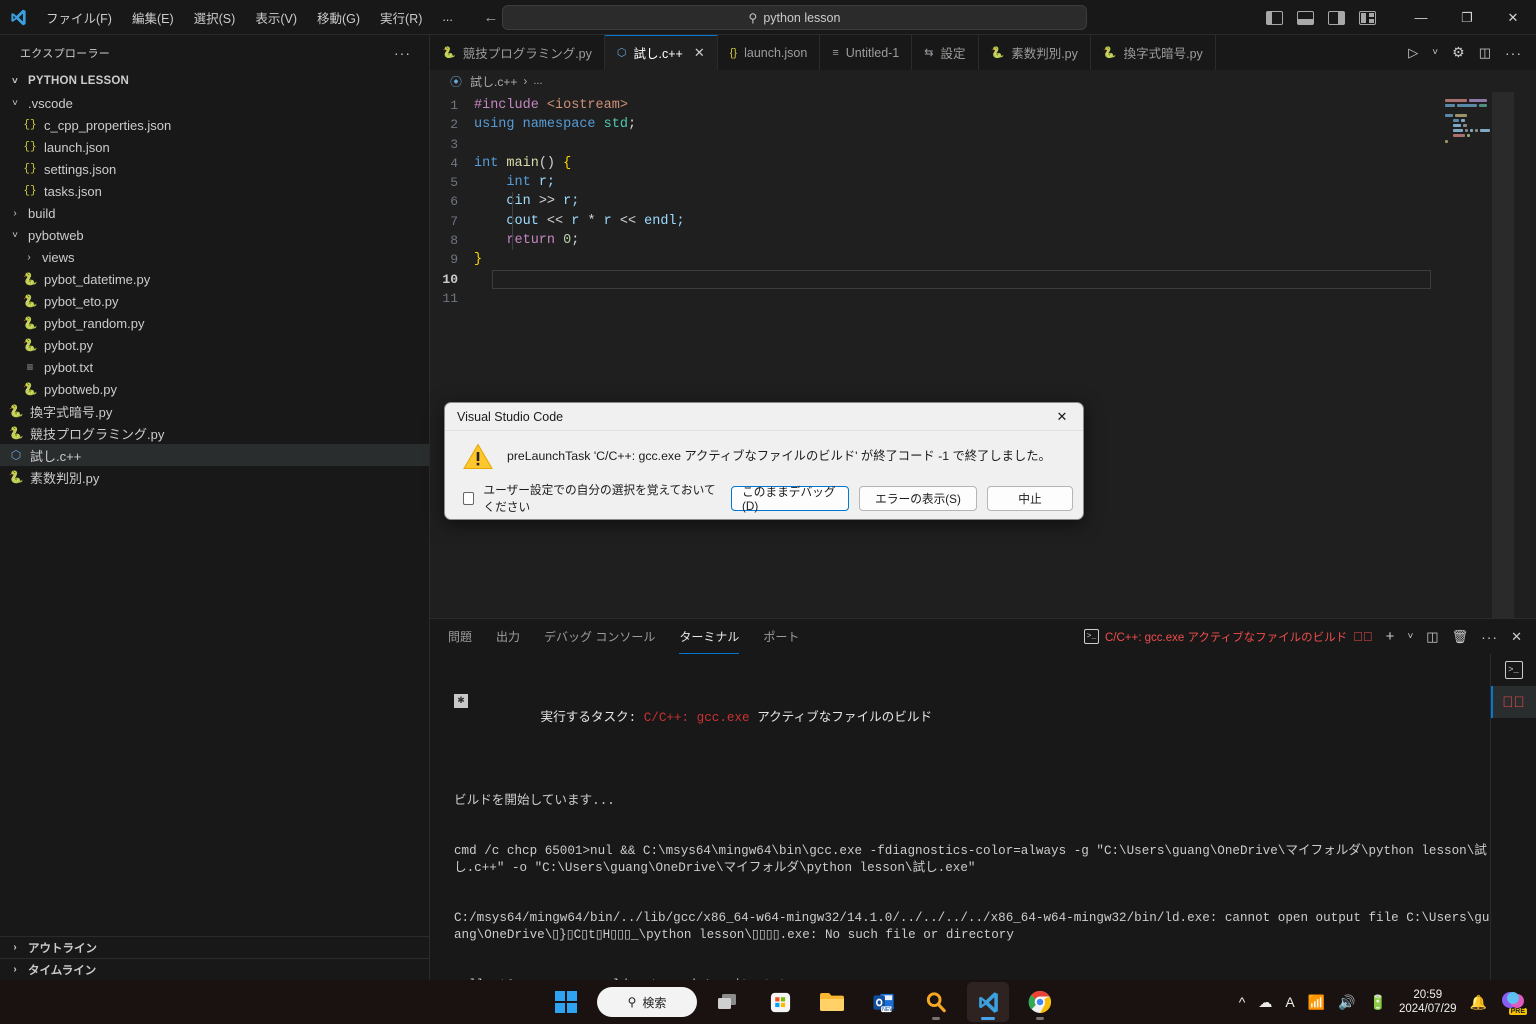  I want to click on editor-tab: ⬡ 試し.c++ ✕, so click(661, 52).